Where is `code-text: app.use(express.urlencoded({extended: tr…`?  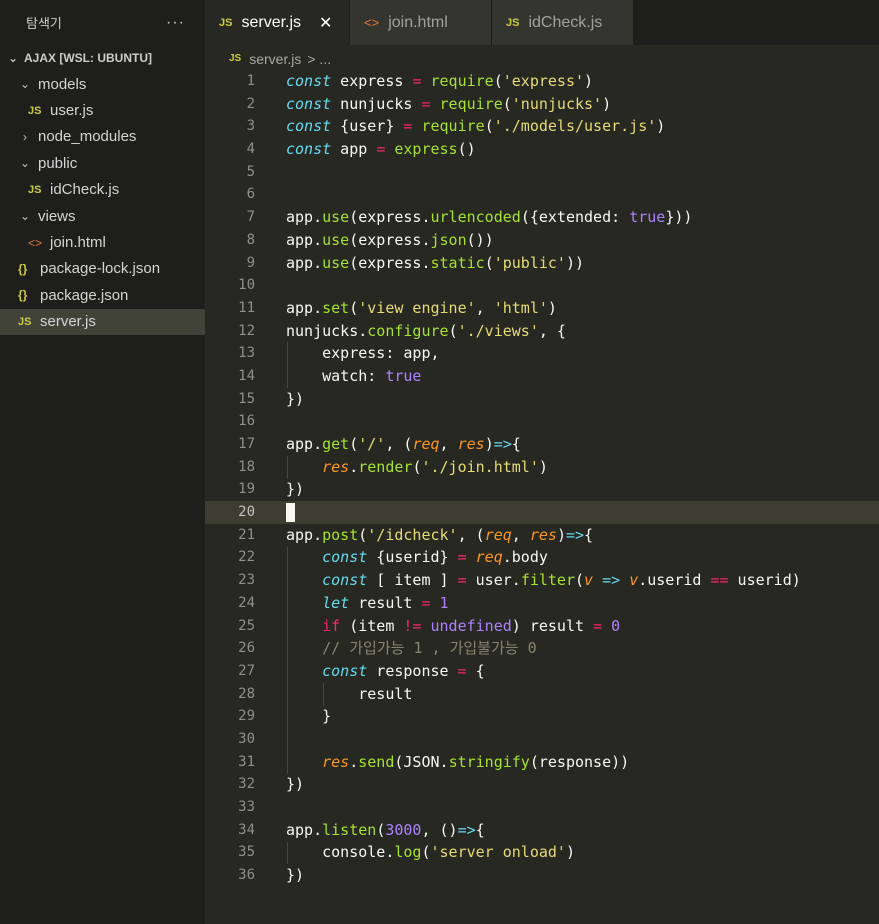
code-text: app.use(express.urlencoded({extended: tr… is located at coordinates (489, 217).